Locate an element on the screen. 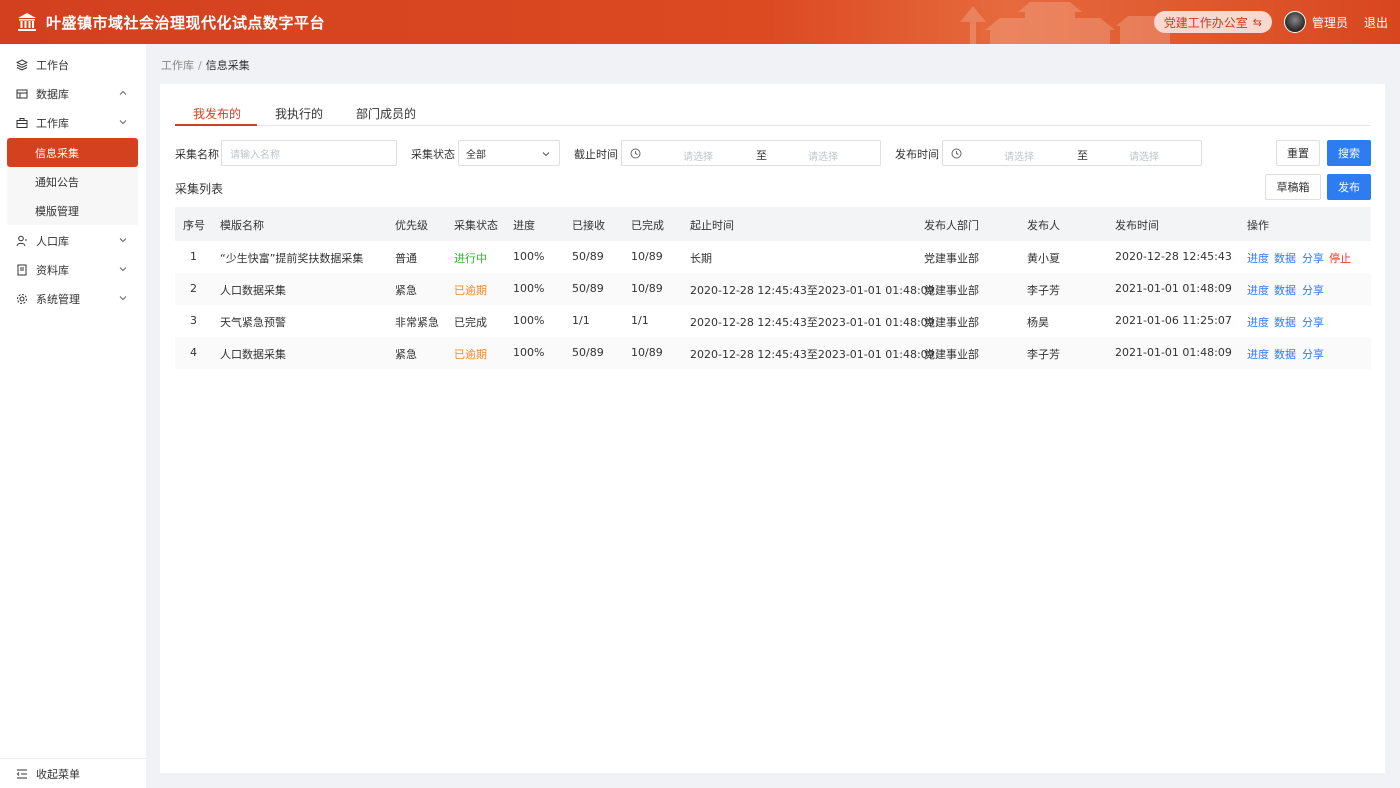 This screenshot has width=1400, height=788. cell-publish-time: 2020-12-28 12:45:43 is located at coordinates (1173, 256).